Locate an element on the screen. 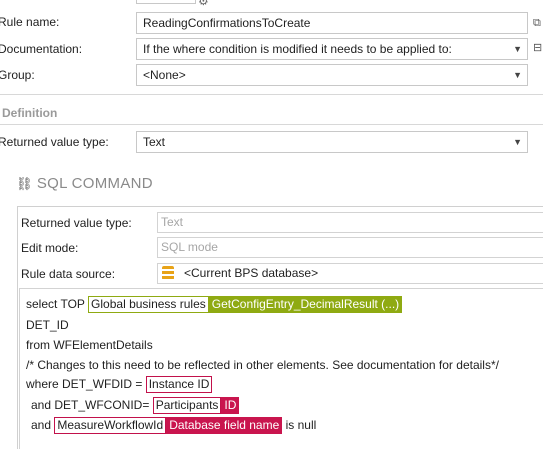 The image size is (543, 449). data-source-value: <Current BPS database> is located at coordinates (251, 273).